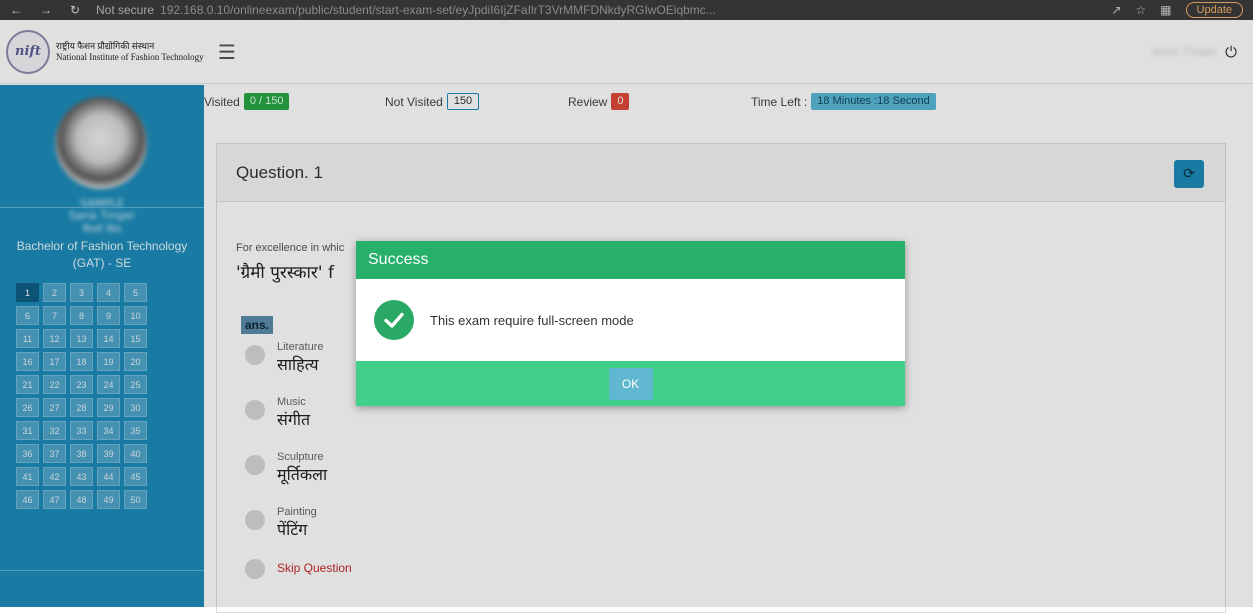  I want to click on check-circle-icon, so click(394, 320).